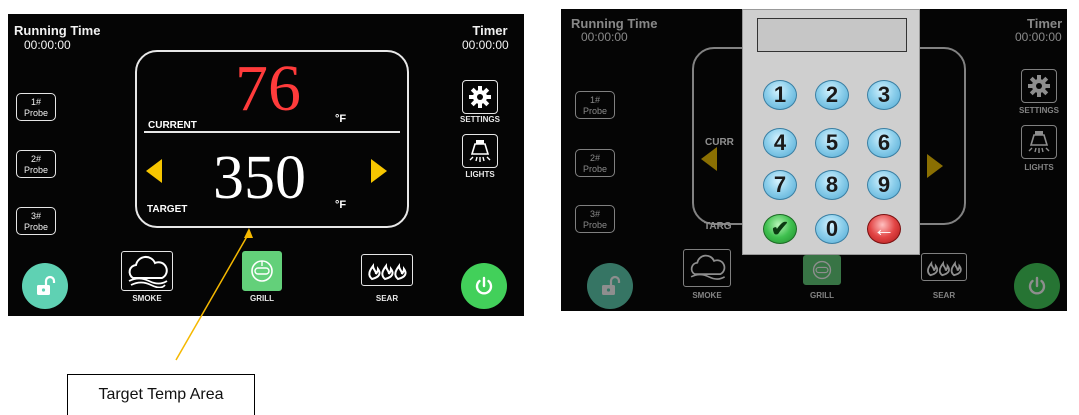 The image size is (1079, 415). I want to click on target-temp-callout: Target Temp Area, so click(161, 394).